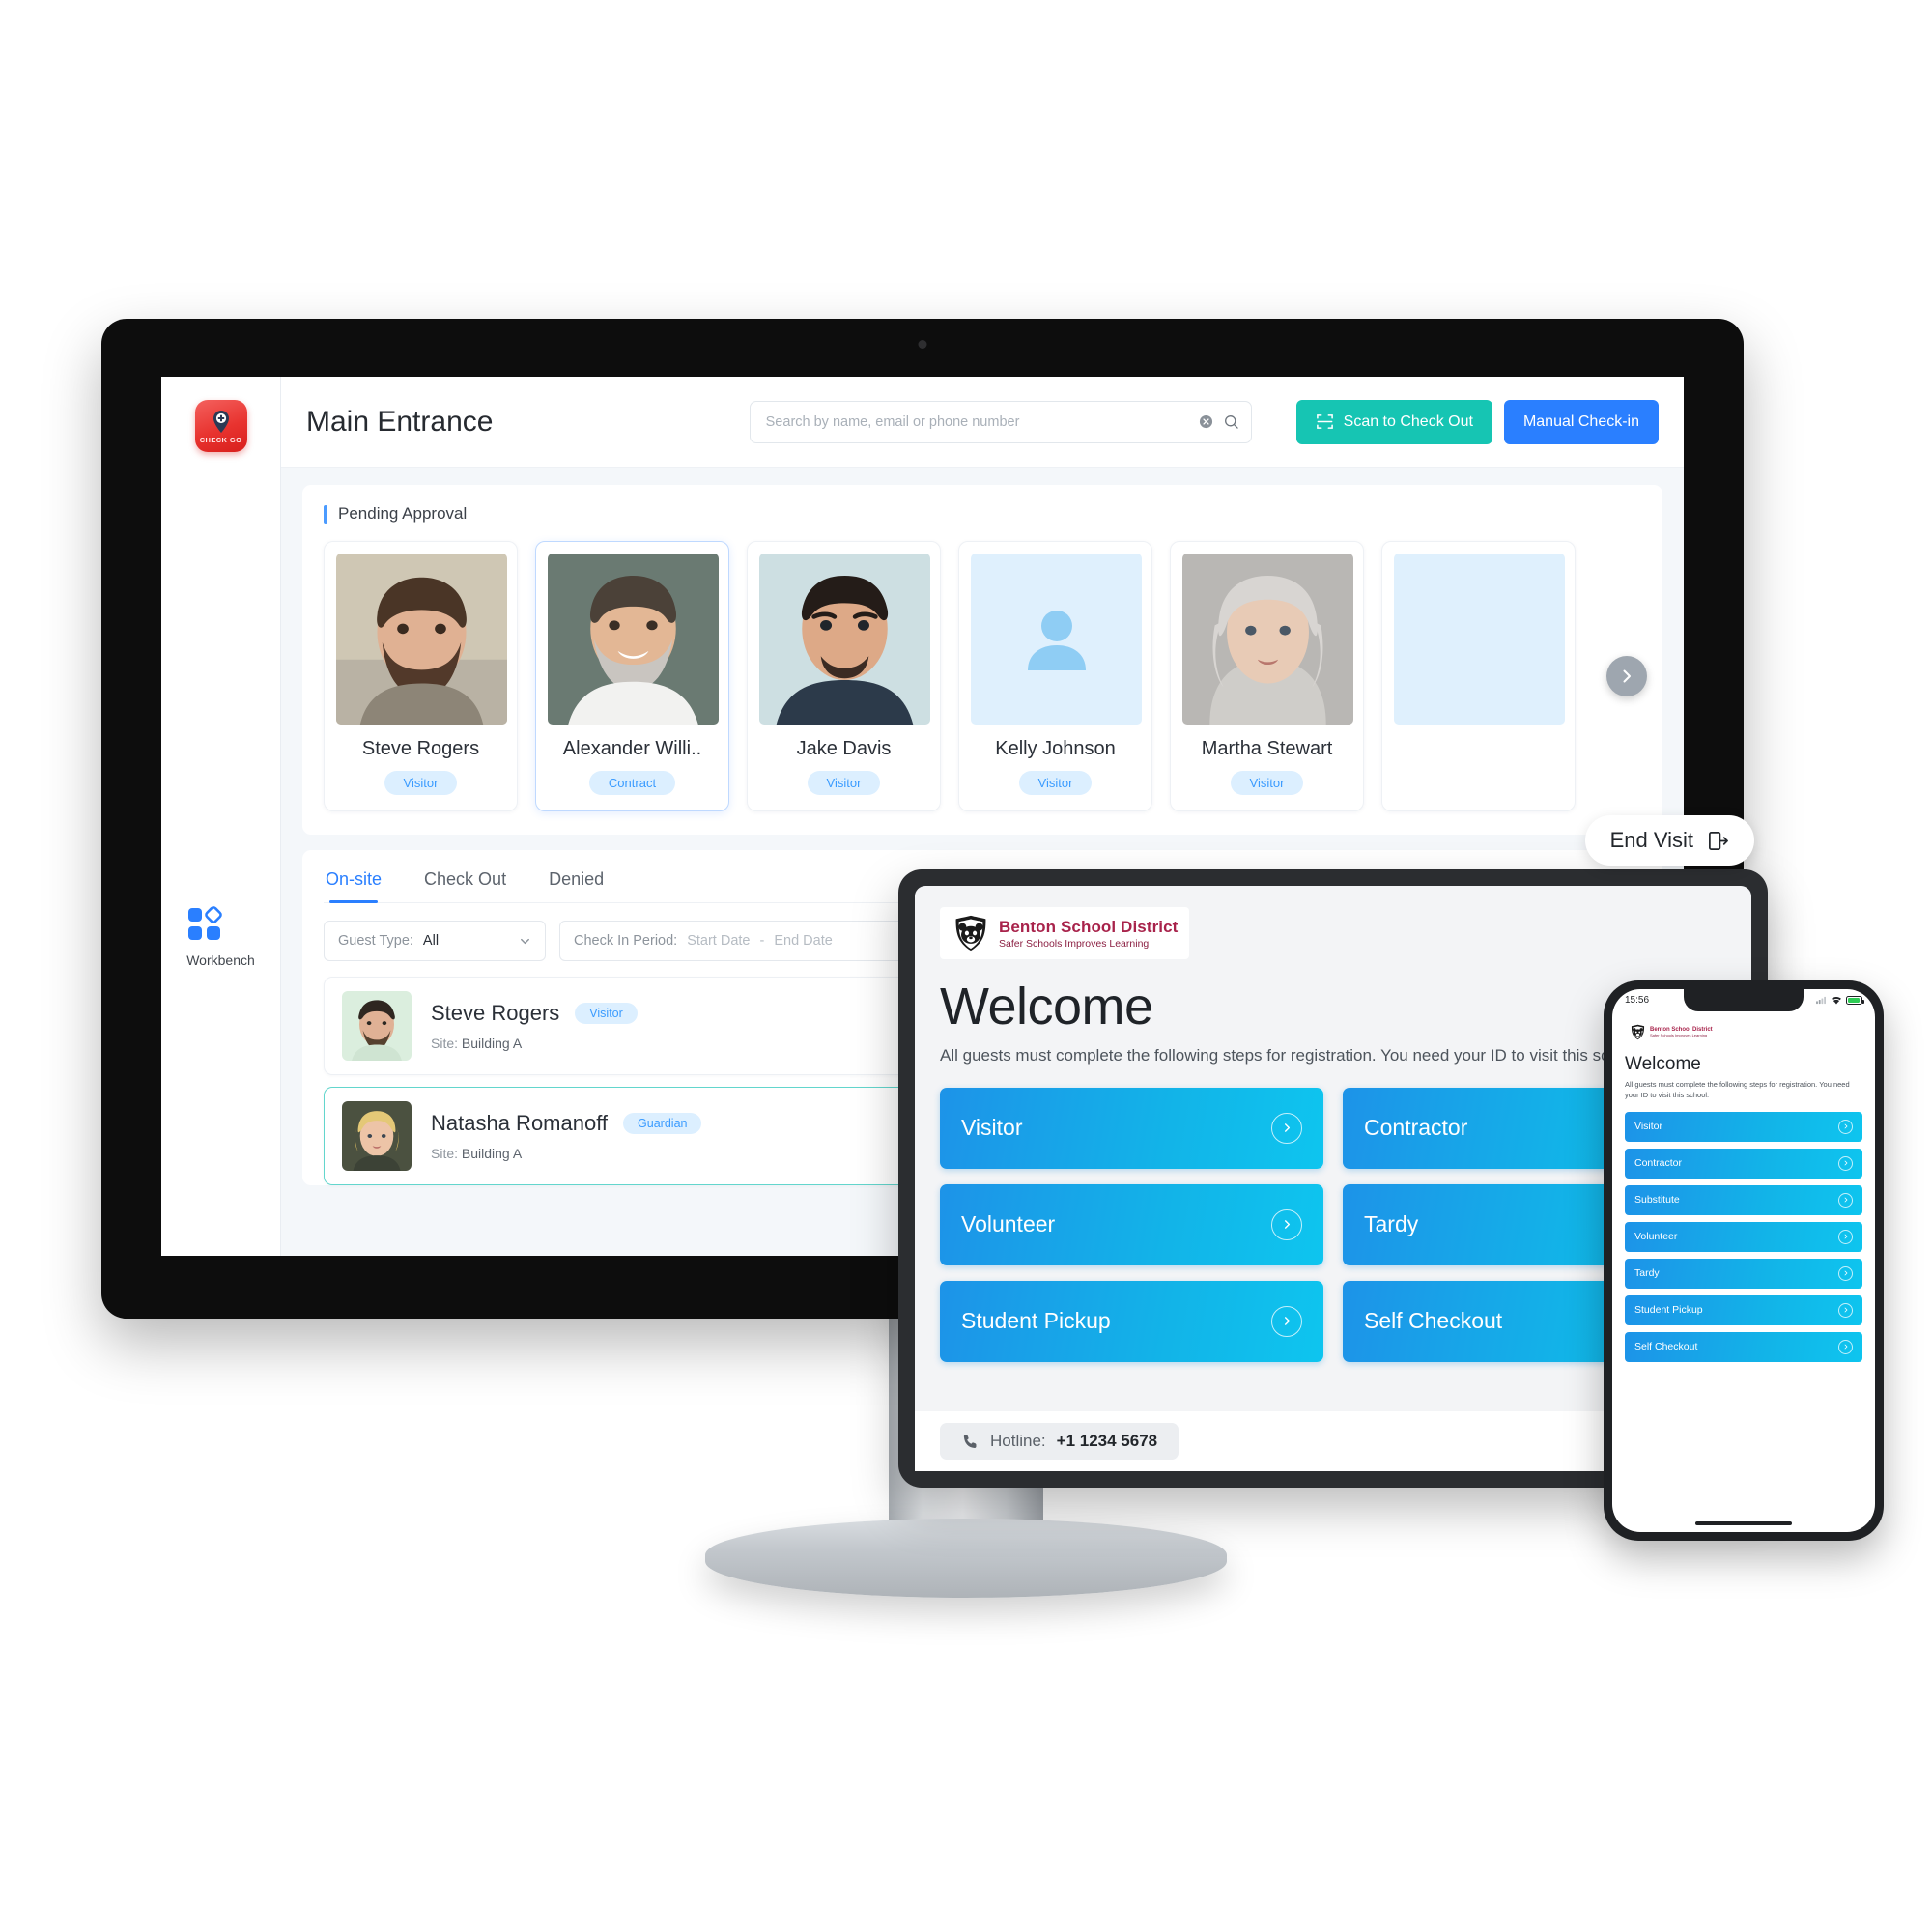  What do you see at coordinates (220, 937) in the screenshot?
I see `sidebar-item-workbench: Workbench` at bounding box center [220, 937].